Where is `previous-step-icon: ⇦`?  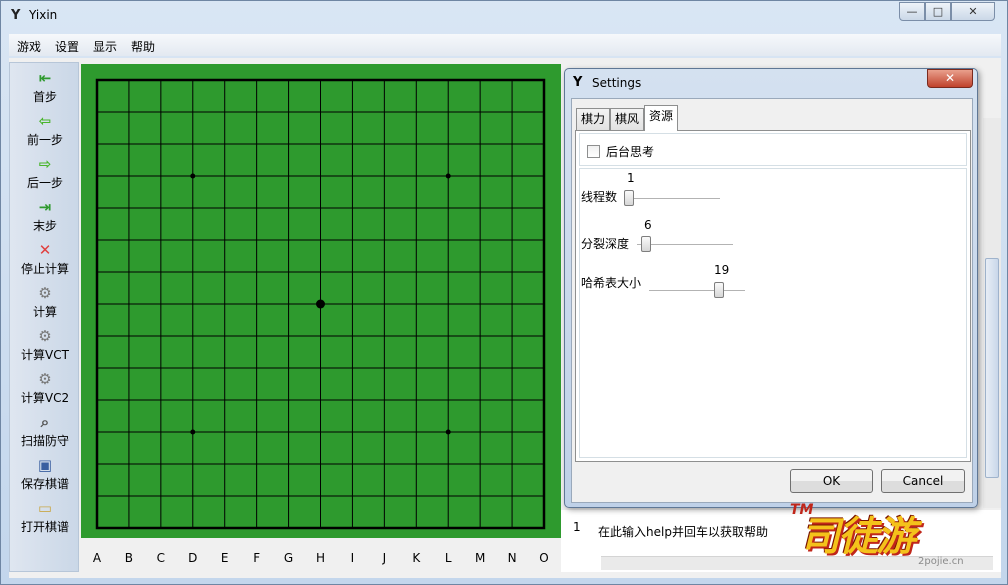
previous-step-icon: ⇦ is located at coordinates (45, 121).